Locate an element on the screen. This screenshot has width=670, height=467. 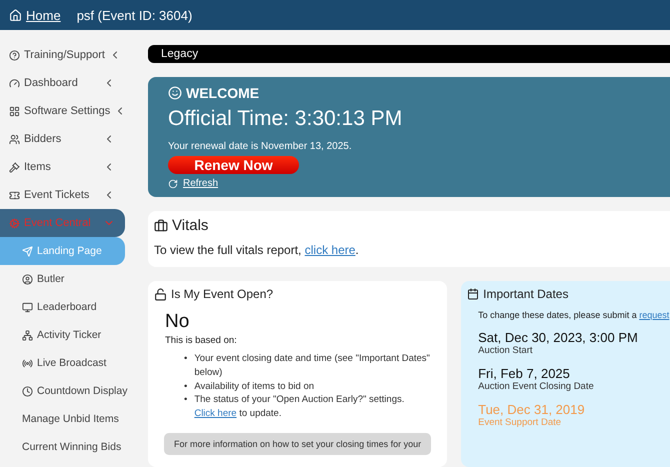
sidebar-item: Training/Support is located at coordinates (62, 55).